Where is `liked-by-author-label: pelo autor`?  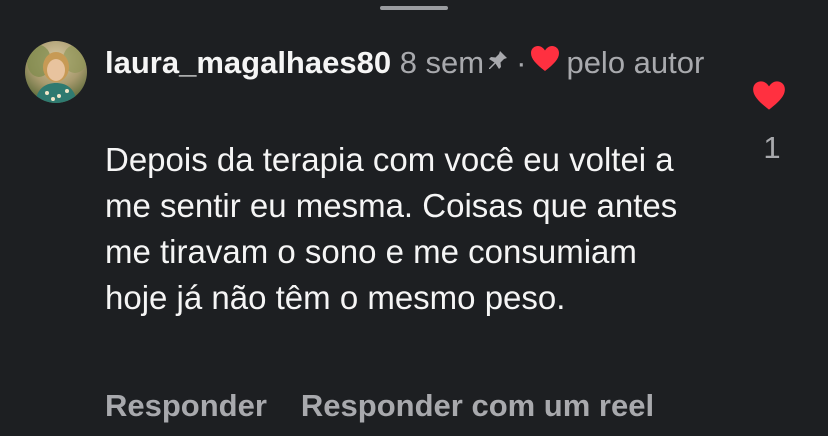 liked-by-author-label: pelo autor is located at coordinates (635, 62).